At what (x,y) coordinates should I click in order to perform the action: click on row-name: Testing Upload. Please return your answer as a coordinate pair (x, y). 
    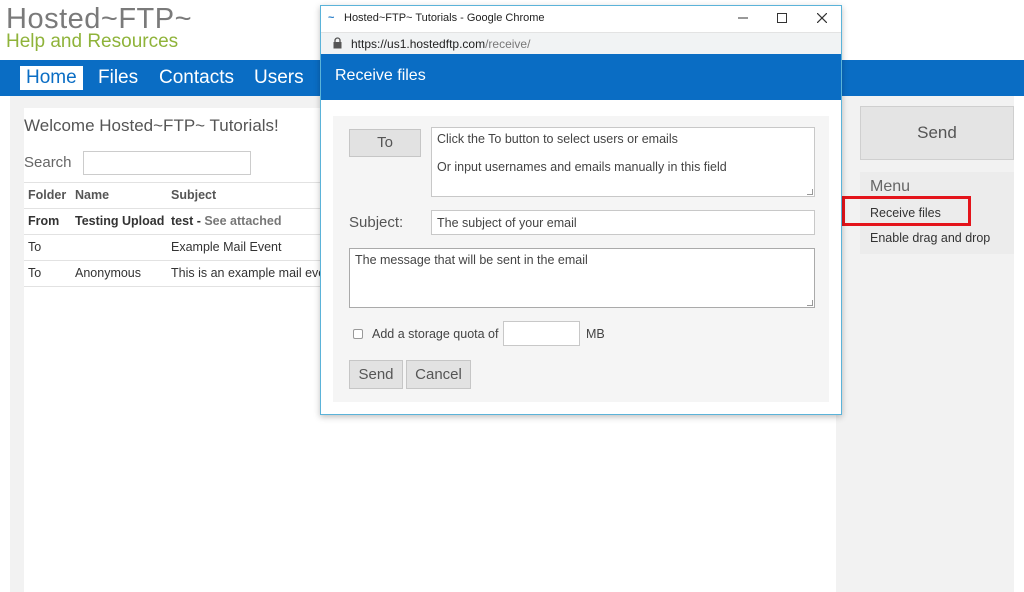
    Looking at the image, I should click on (120, 221).